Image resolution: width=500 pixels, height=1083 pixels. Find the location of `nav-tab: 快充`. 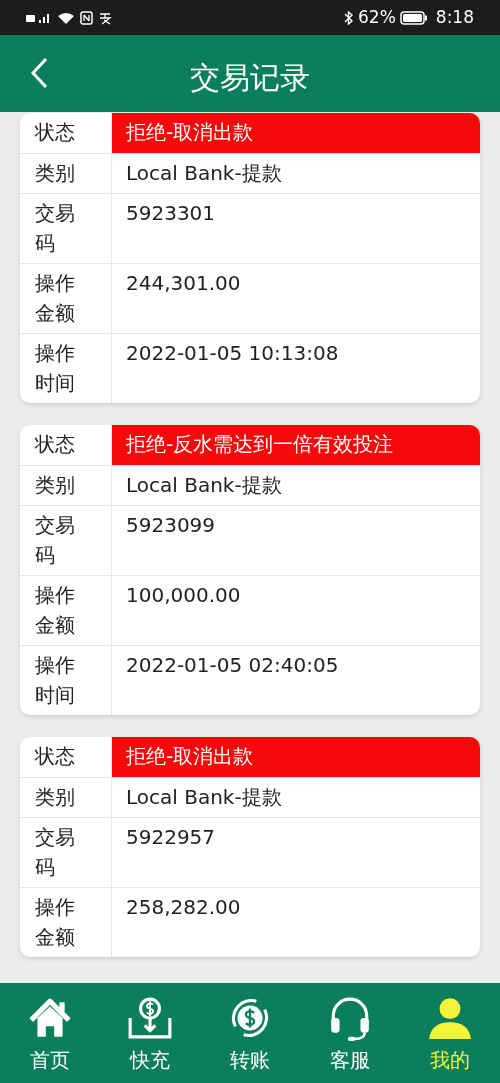

nav-tab: 快充 is located at coordinates (150, 1033).